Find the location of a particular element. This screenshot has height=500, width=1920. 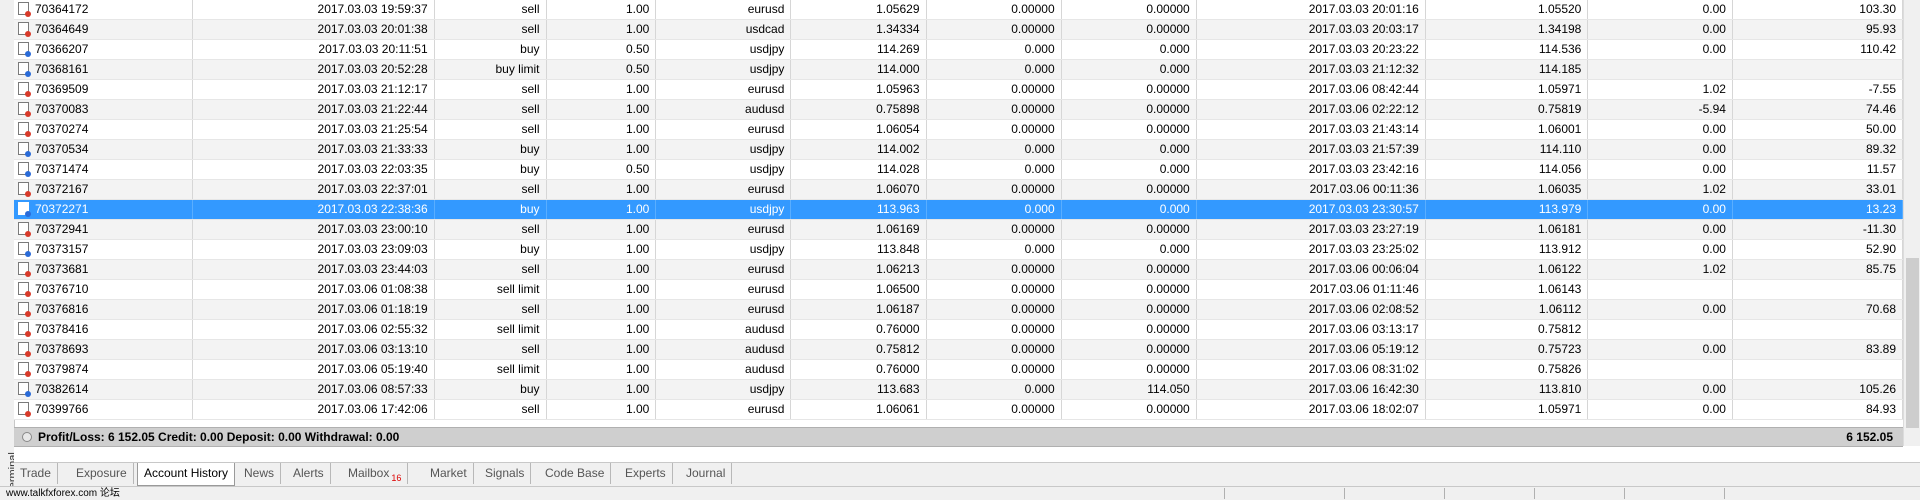

tab-journal: Journal is located at coordinates (706, 473).